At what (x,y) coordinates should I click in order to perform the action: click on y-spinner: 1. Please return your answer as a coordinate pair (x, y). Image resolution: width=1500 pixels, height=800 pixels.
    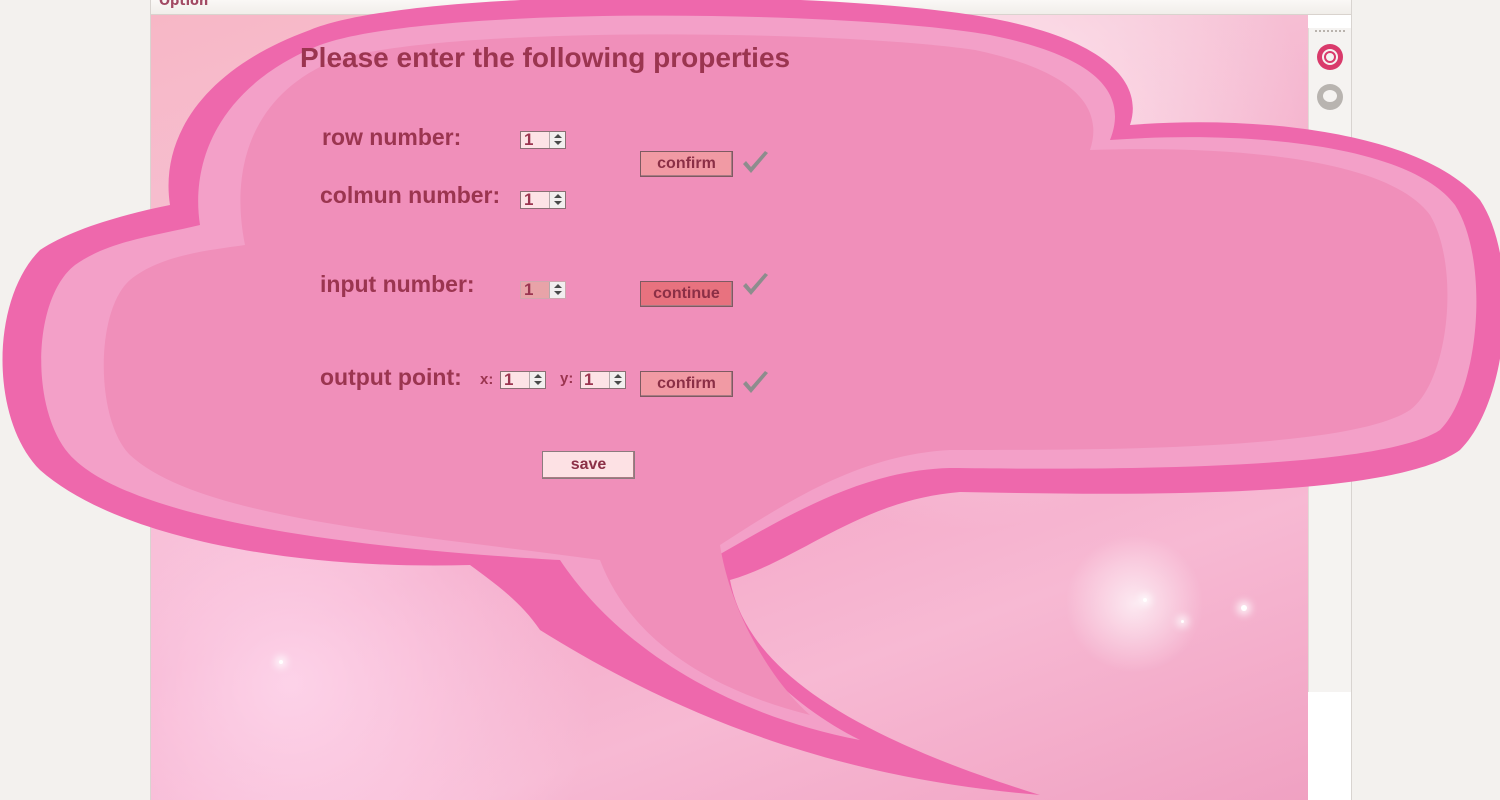
    Looking at the image, I should click on (603, 380).